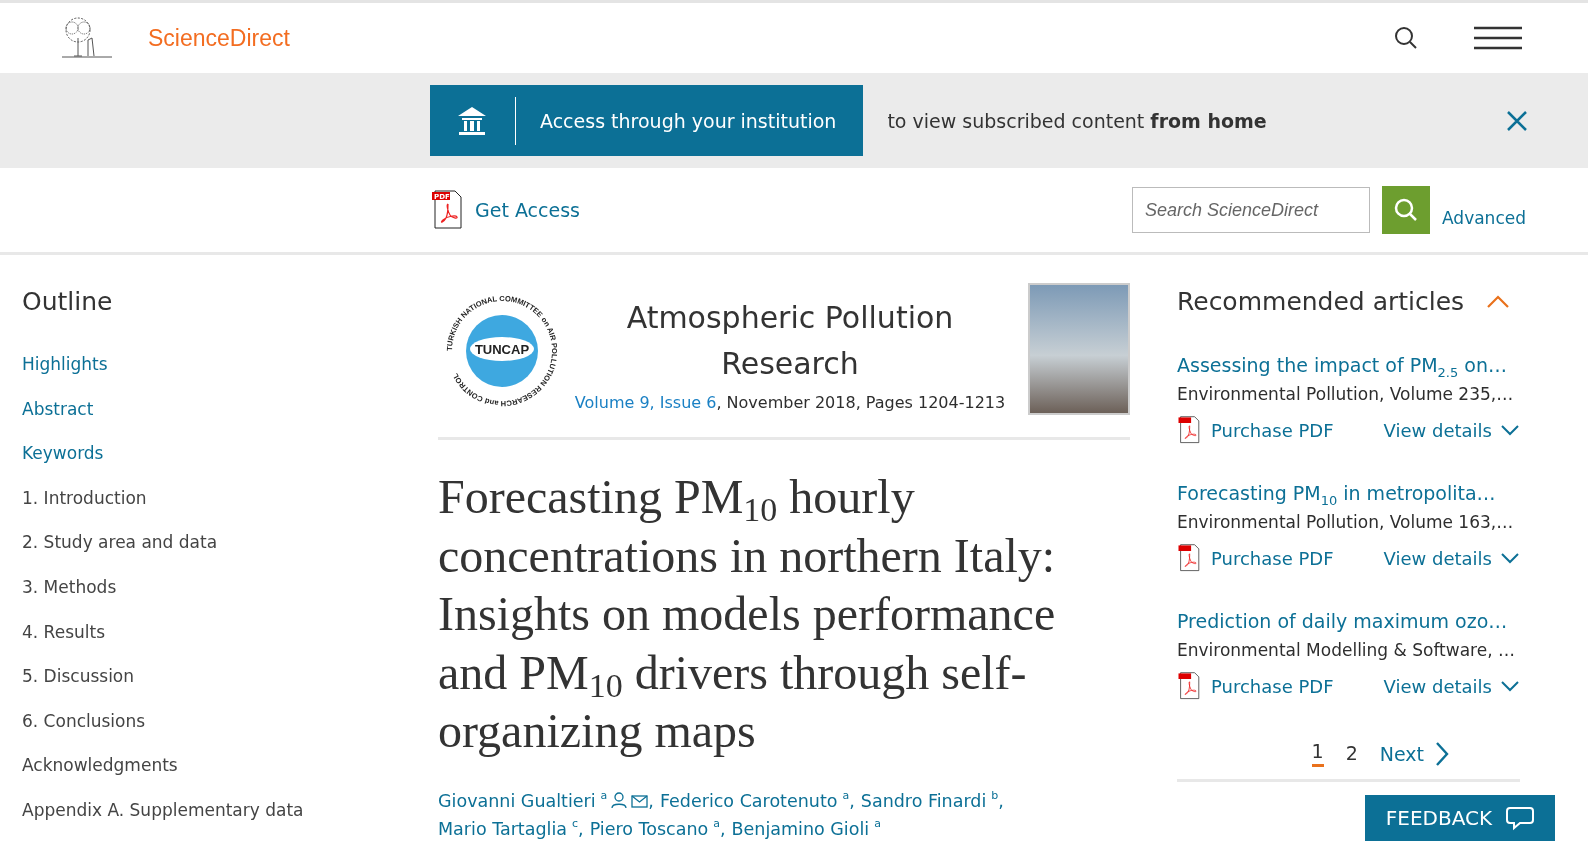 The width and height of the screenshot is (1588, 841). What do you see at coordinates (861, 402) in the screenshot?
I see `citation-text: , November 2018, Pages 1204-1213` at bounding box center [861, 402].